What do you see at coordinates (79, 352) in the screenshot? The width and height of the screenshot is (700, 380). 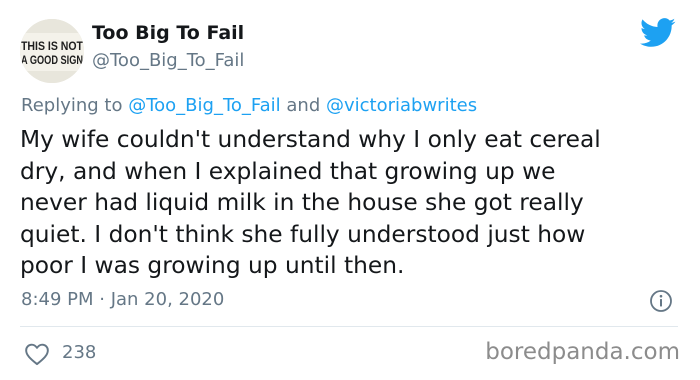 I see `like-count: 238` at bounding box center [79, 352].